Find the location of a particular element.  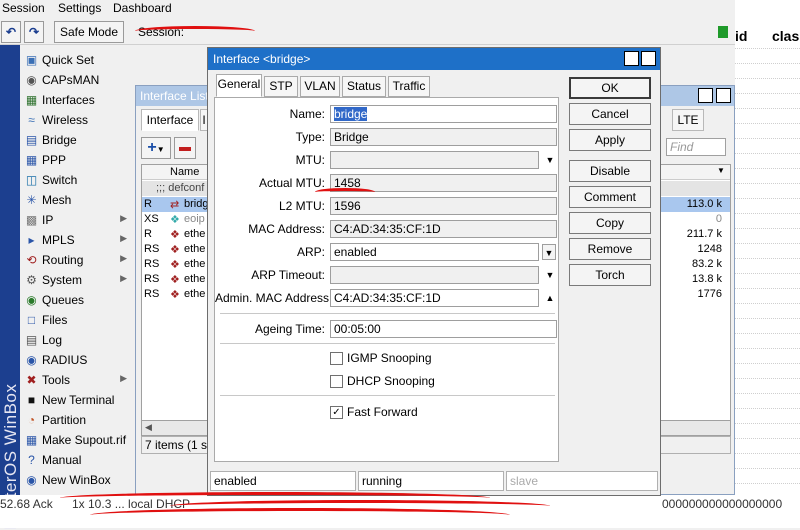

tab-vlan: VLAN is located at coordinates (320, 86).